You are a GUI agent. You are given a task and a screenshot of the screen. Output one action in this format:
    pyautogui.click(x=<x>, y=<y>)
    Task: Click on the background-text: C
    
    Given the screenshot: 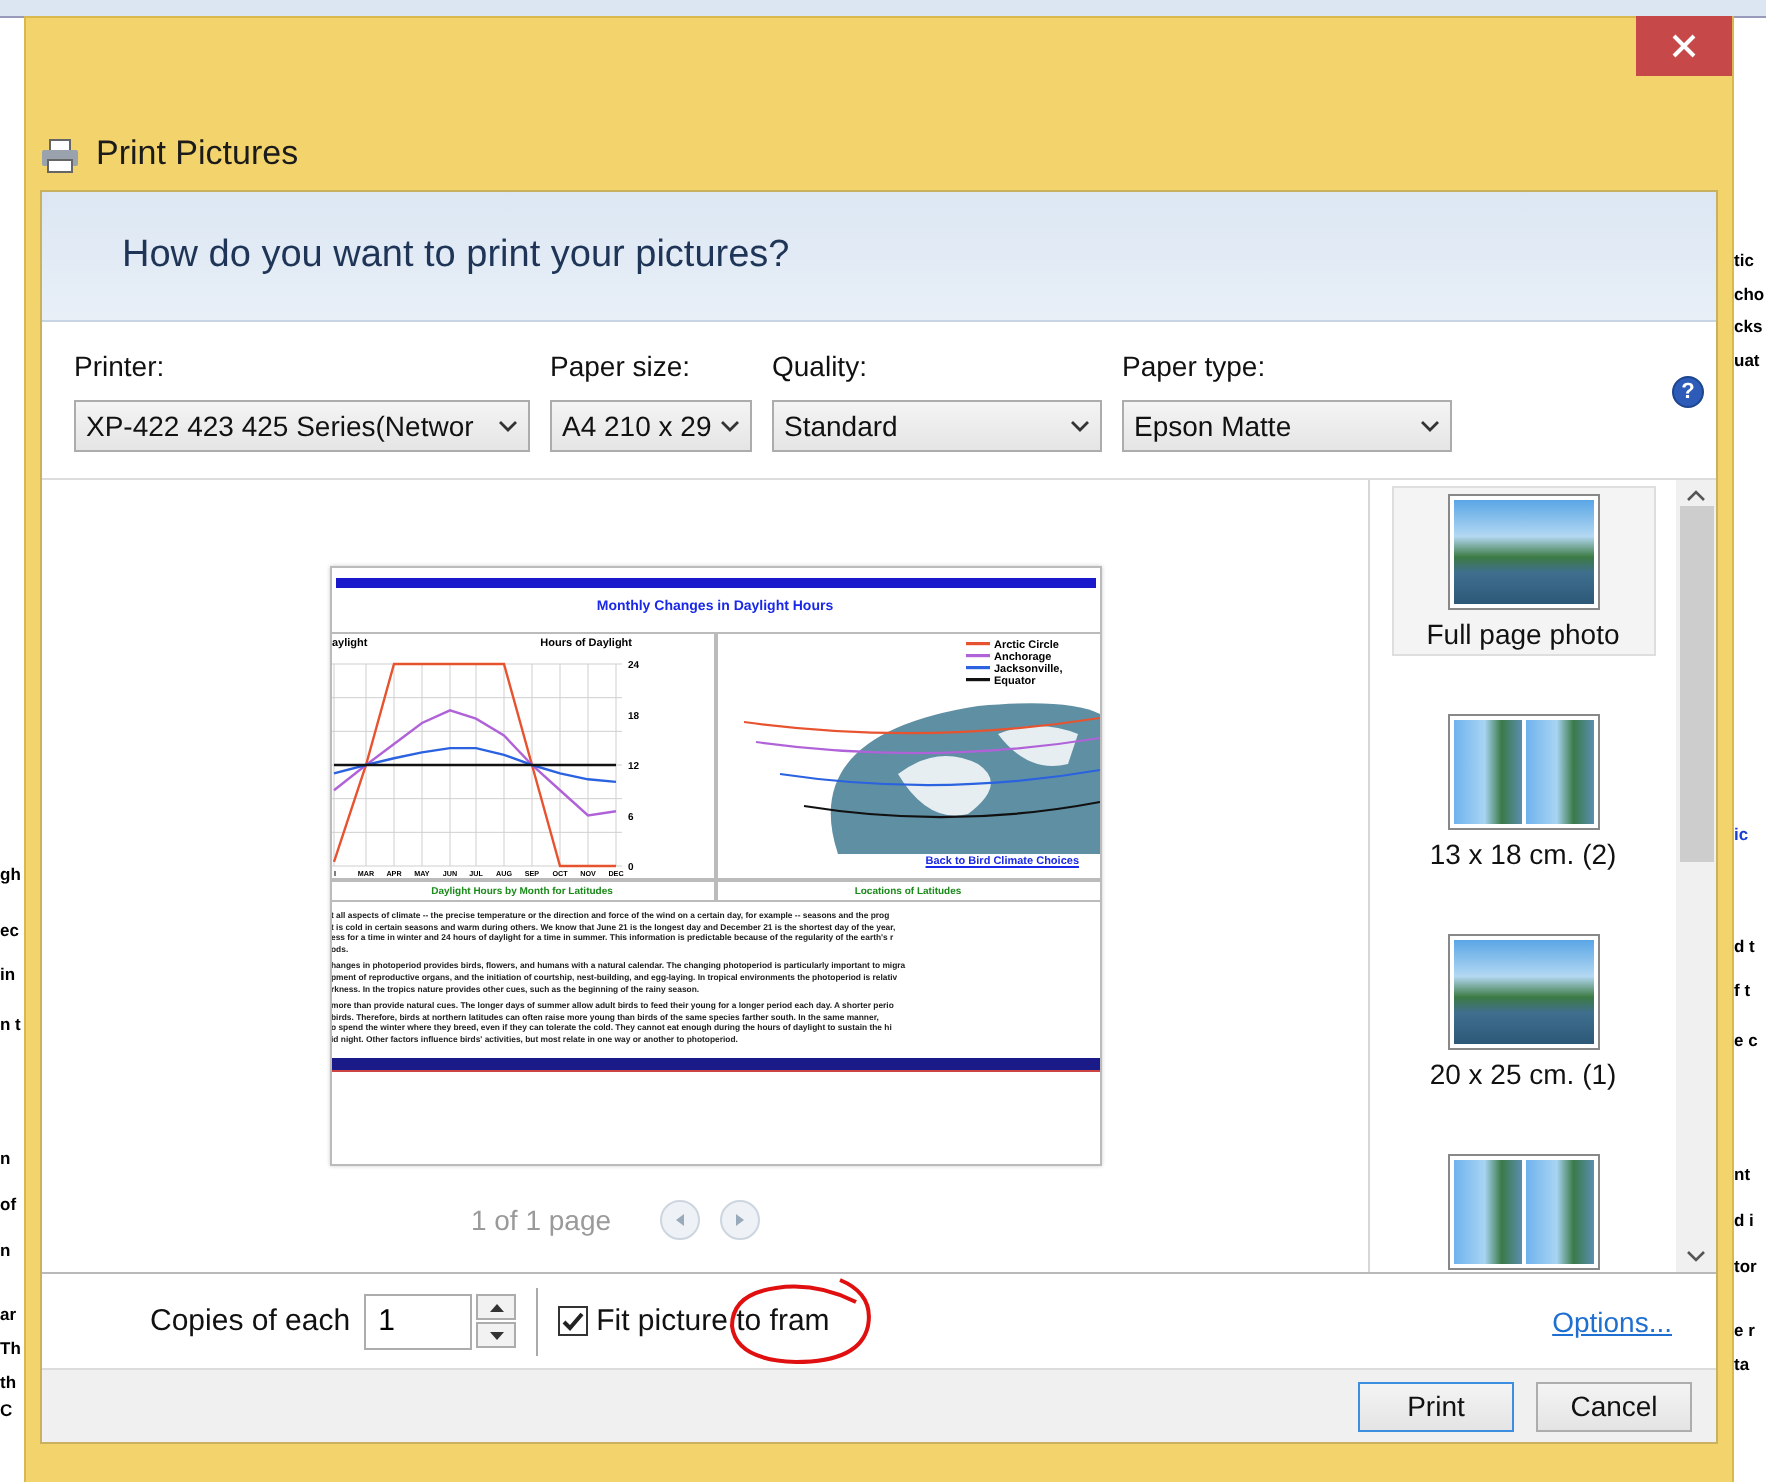 What is the action you would take?
    pyautogui.click(x=7, y=1410)
    